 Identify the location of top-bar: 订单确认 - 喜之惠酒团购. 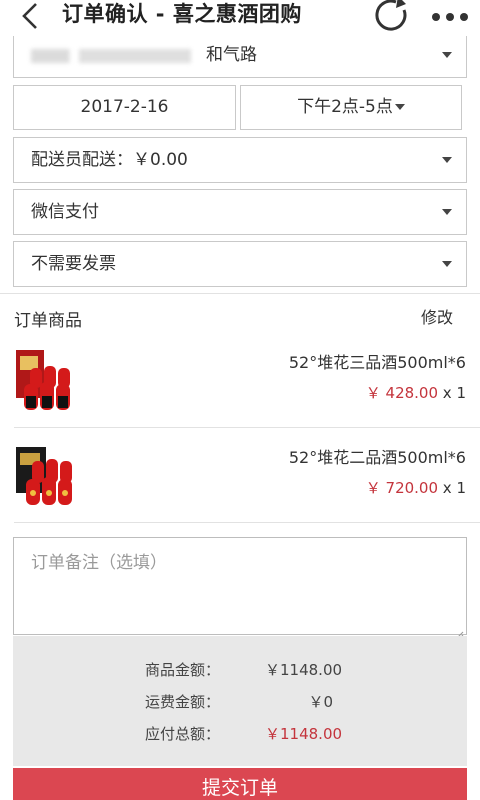
(240, 18).